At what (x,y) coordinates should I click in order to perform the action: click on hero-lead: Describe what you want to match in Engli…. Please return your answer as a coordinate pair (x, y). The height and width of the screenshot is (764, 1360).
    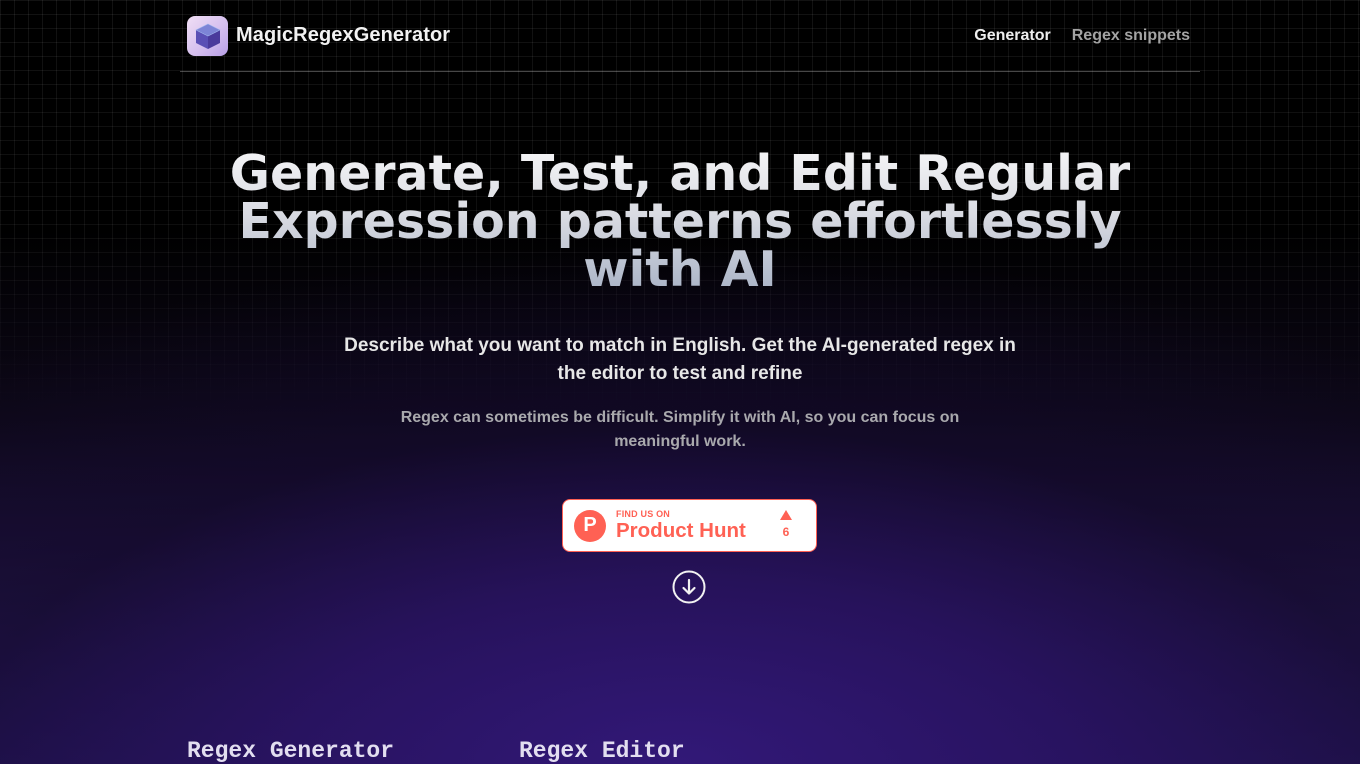
    Looking at the image, I should click on (680, 359).